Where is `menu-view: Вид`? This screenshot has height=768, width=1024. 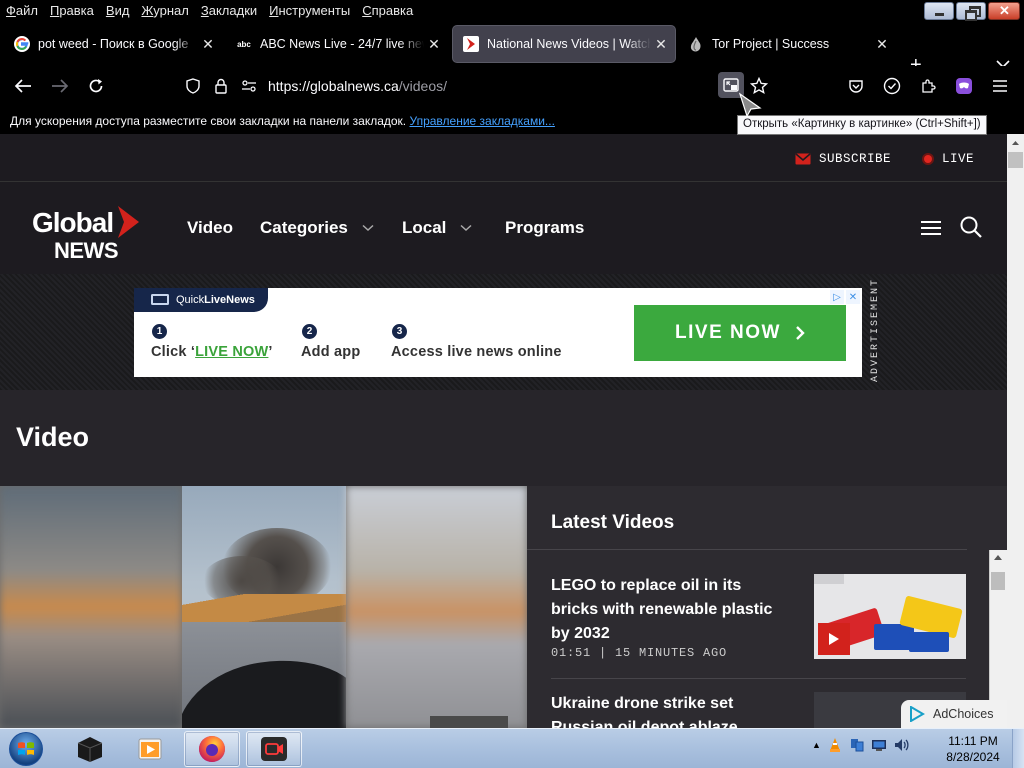 menu-view: Вид is located at coordinates (118, 10).